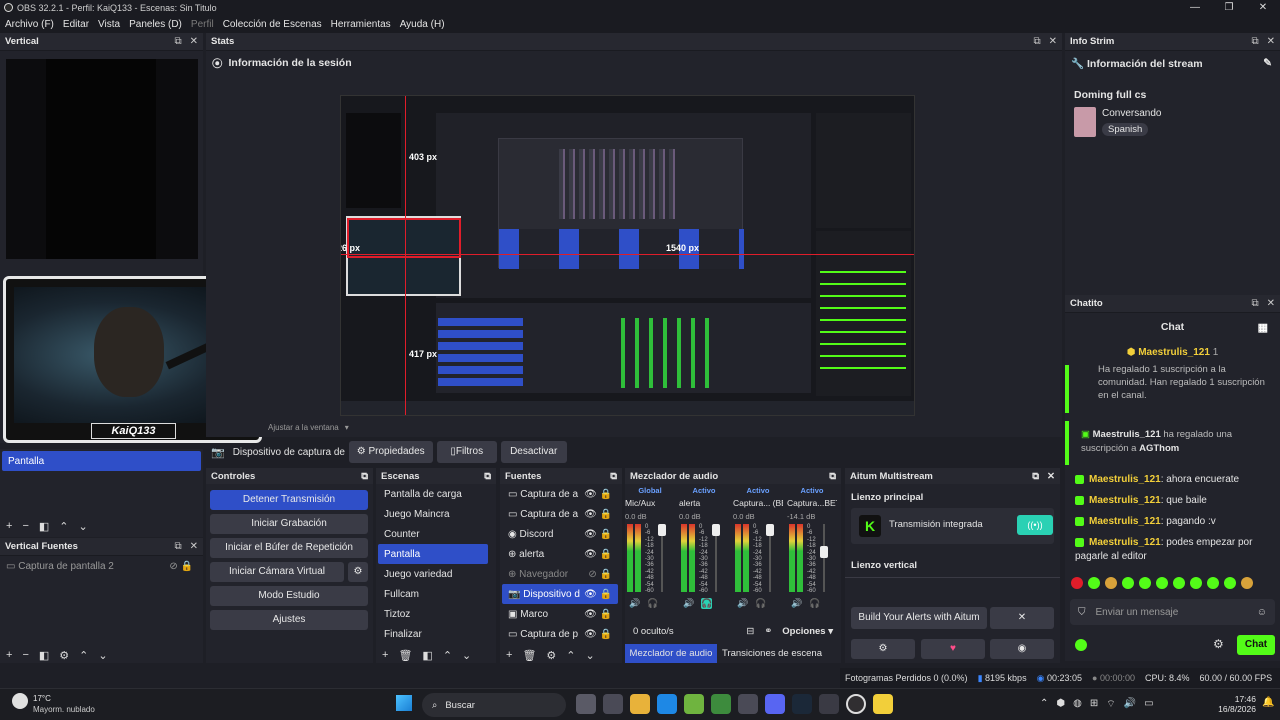 This screenshot has width=1280, height=720. I want to click on menu-file: Archivo (F), so click(29, 24).